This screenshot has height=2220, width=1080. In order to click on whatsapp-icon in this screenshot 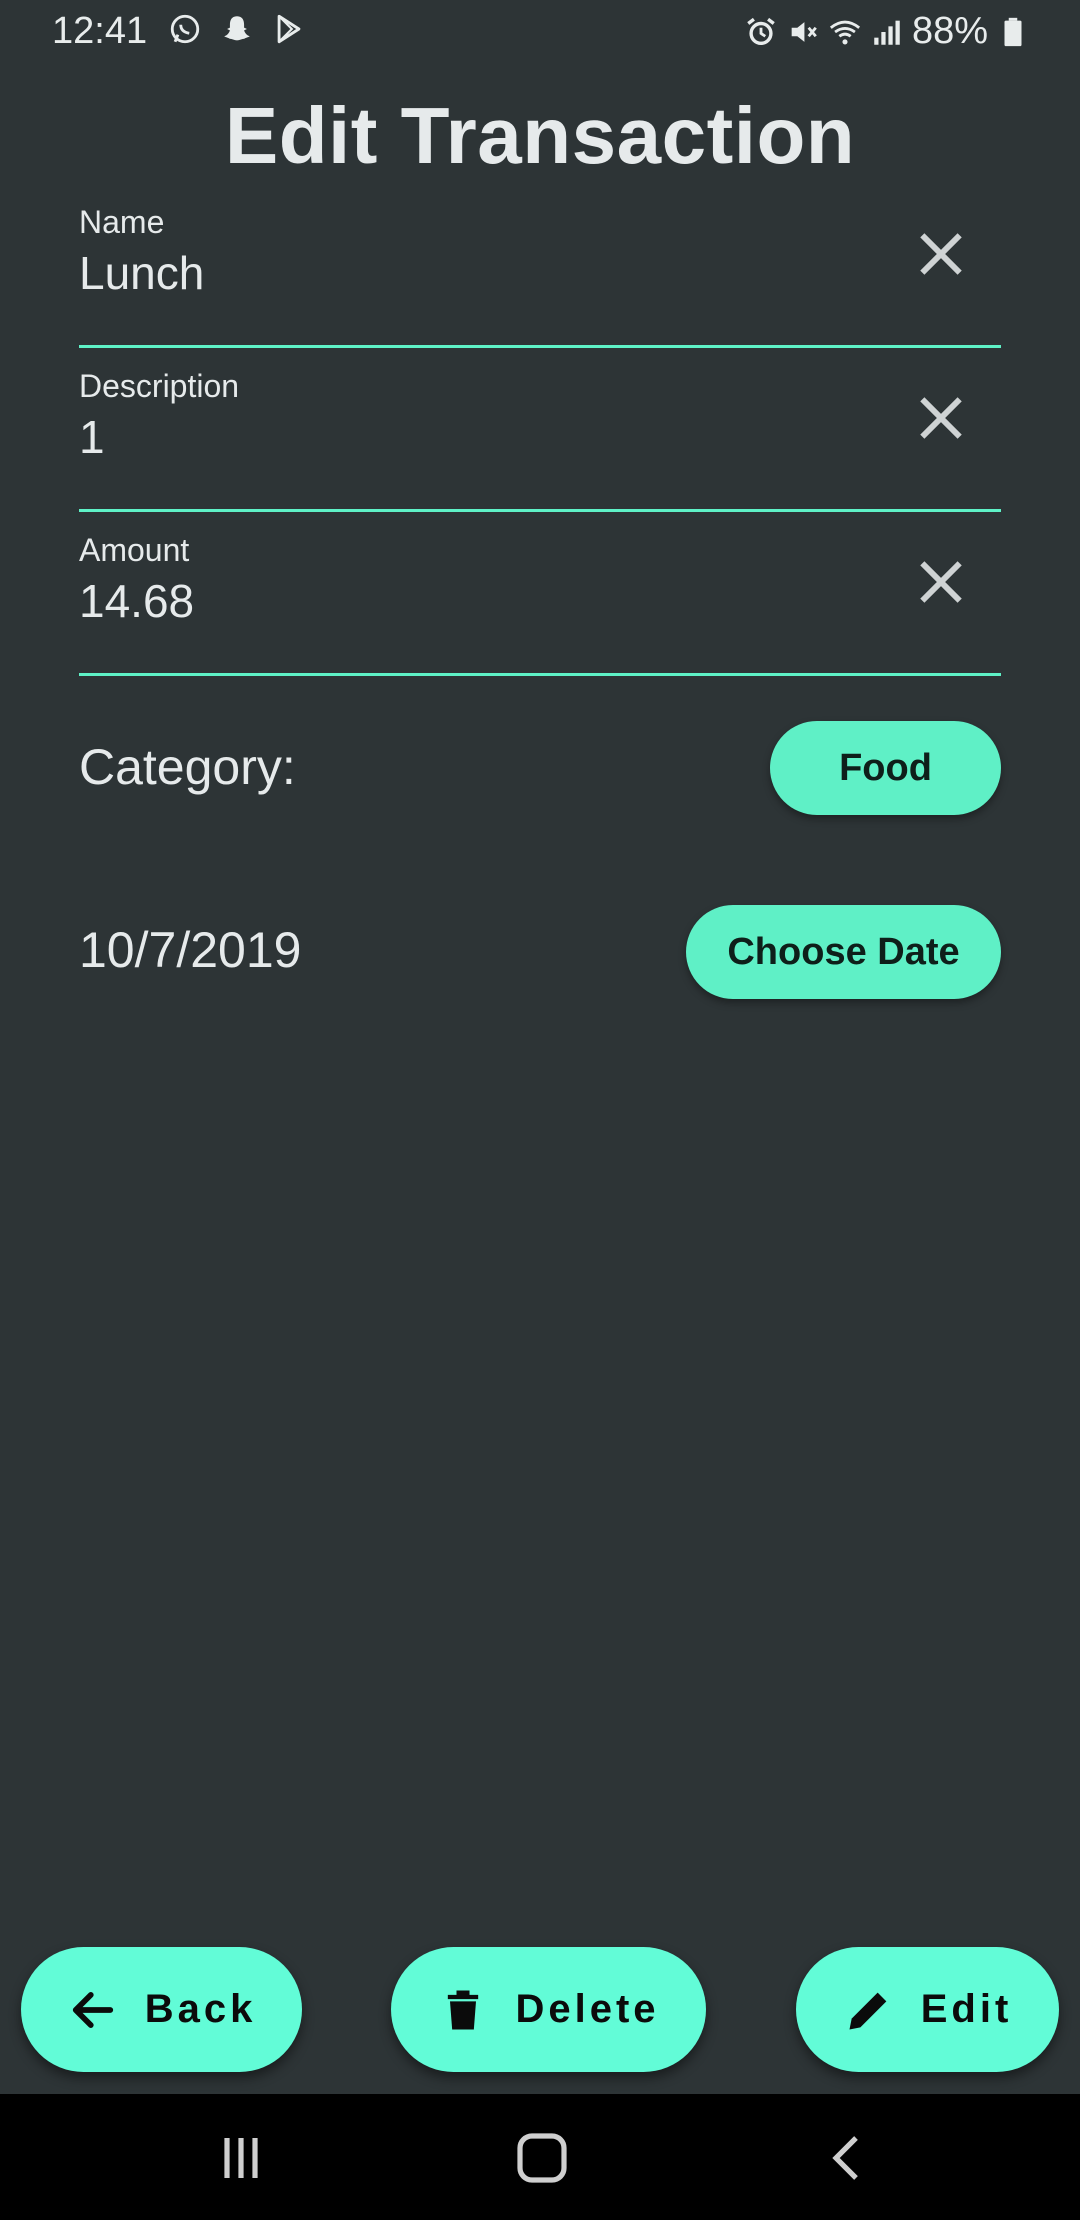, I will do `click(185, 29)`.